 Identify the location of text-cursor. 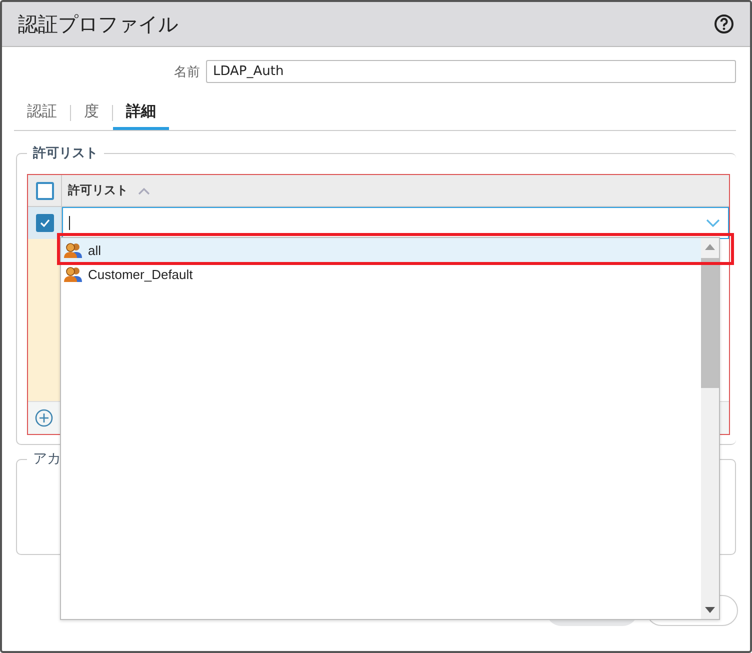
(69, 223).